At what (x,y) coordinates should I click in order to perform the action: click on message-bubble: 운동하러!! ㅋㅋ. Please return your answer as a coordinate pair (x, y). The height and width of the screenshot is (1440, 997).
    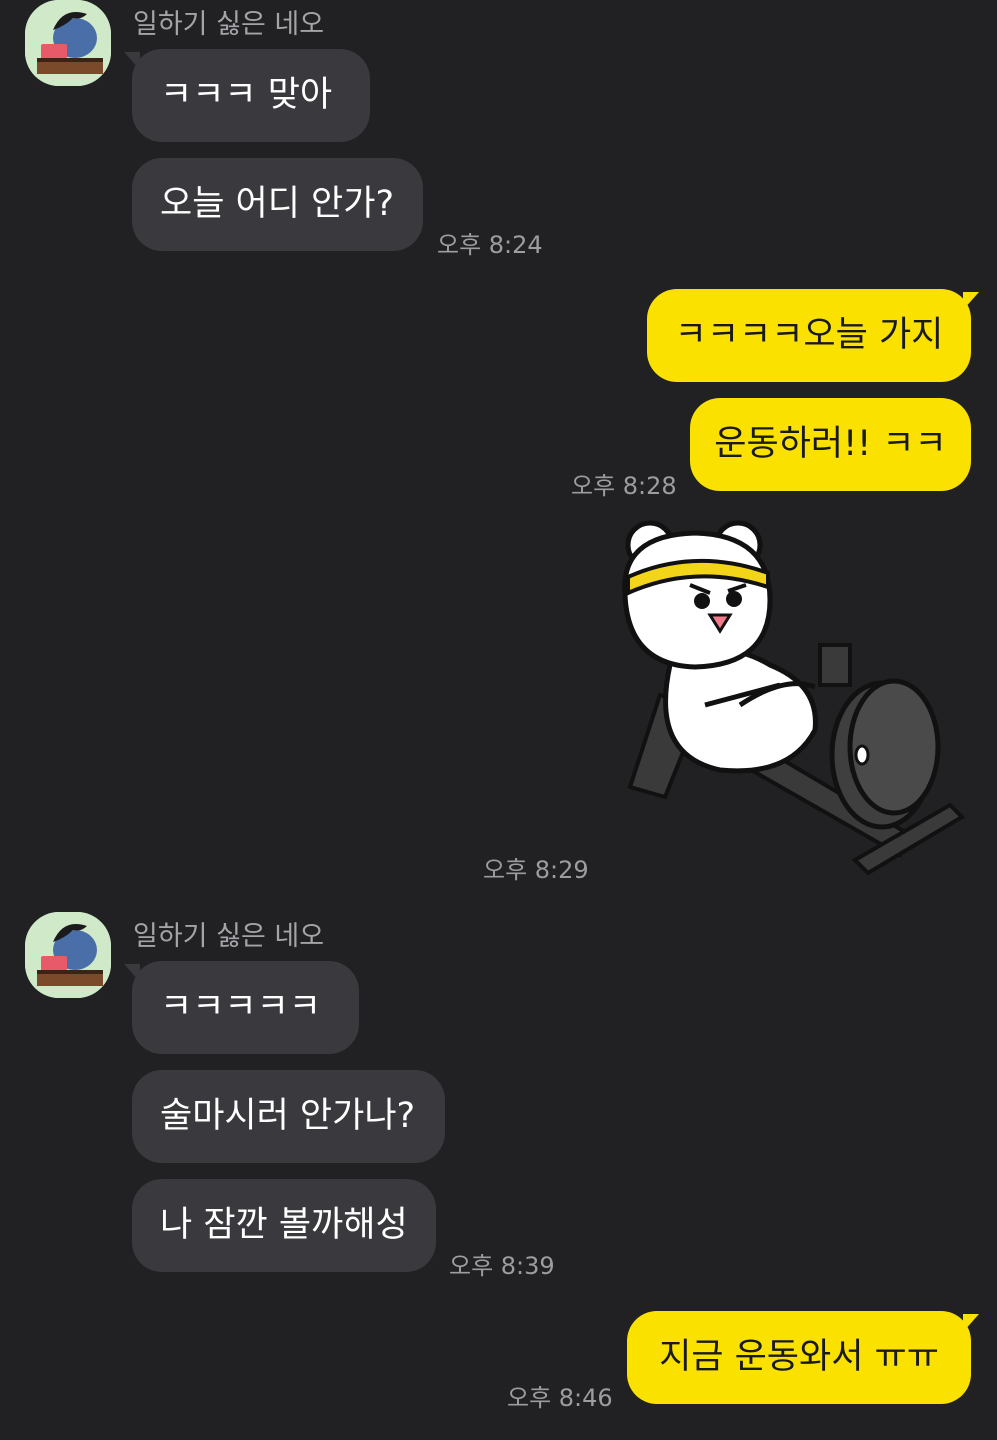
    Looking at the image, I should click on (830, 444).